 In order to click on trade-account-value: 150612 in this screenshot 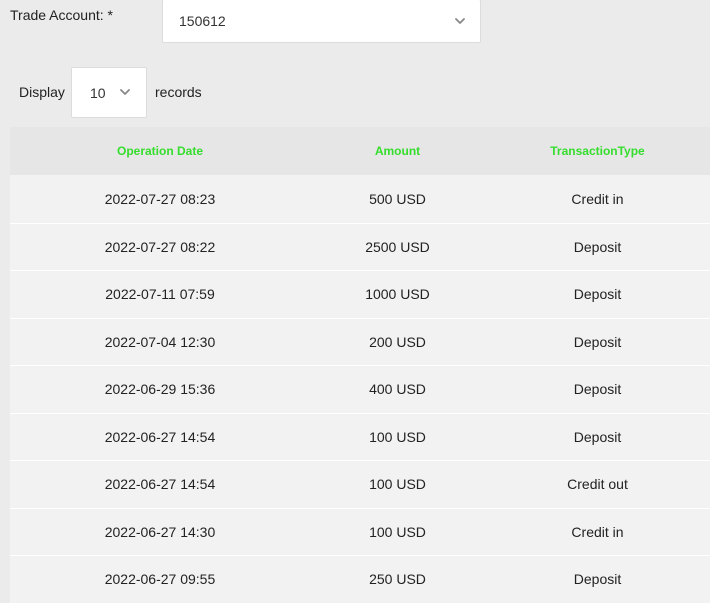, I will do `click(202, 21)`.